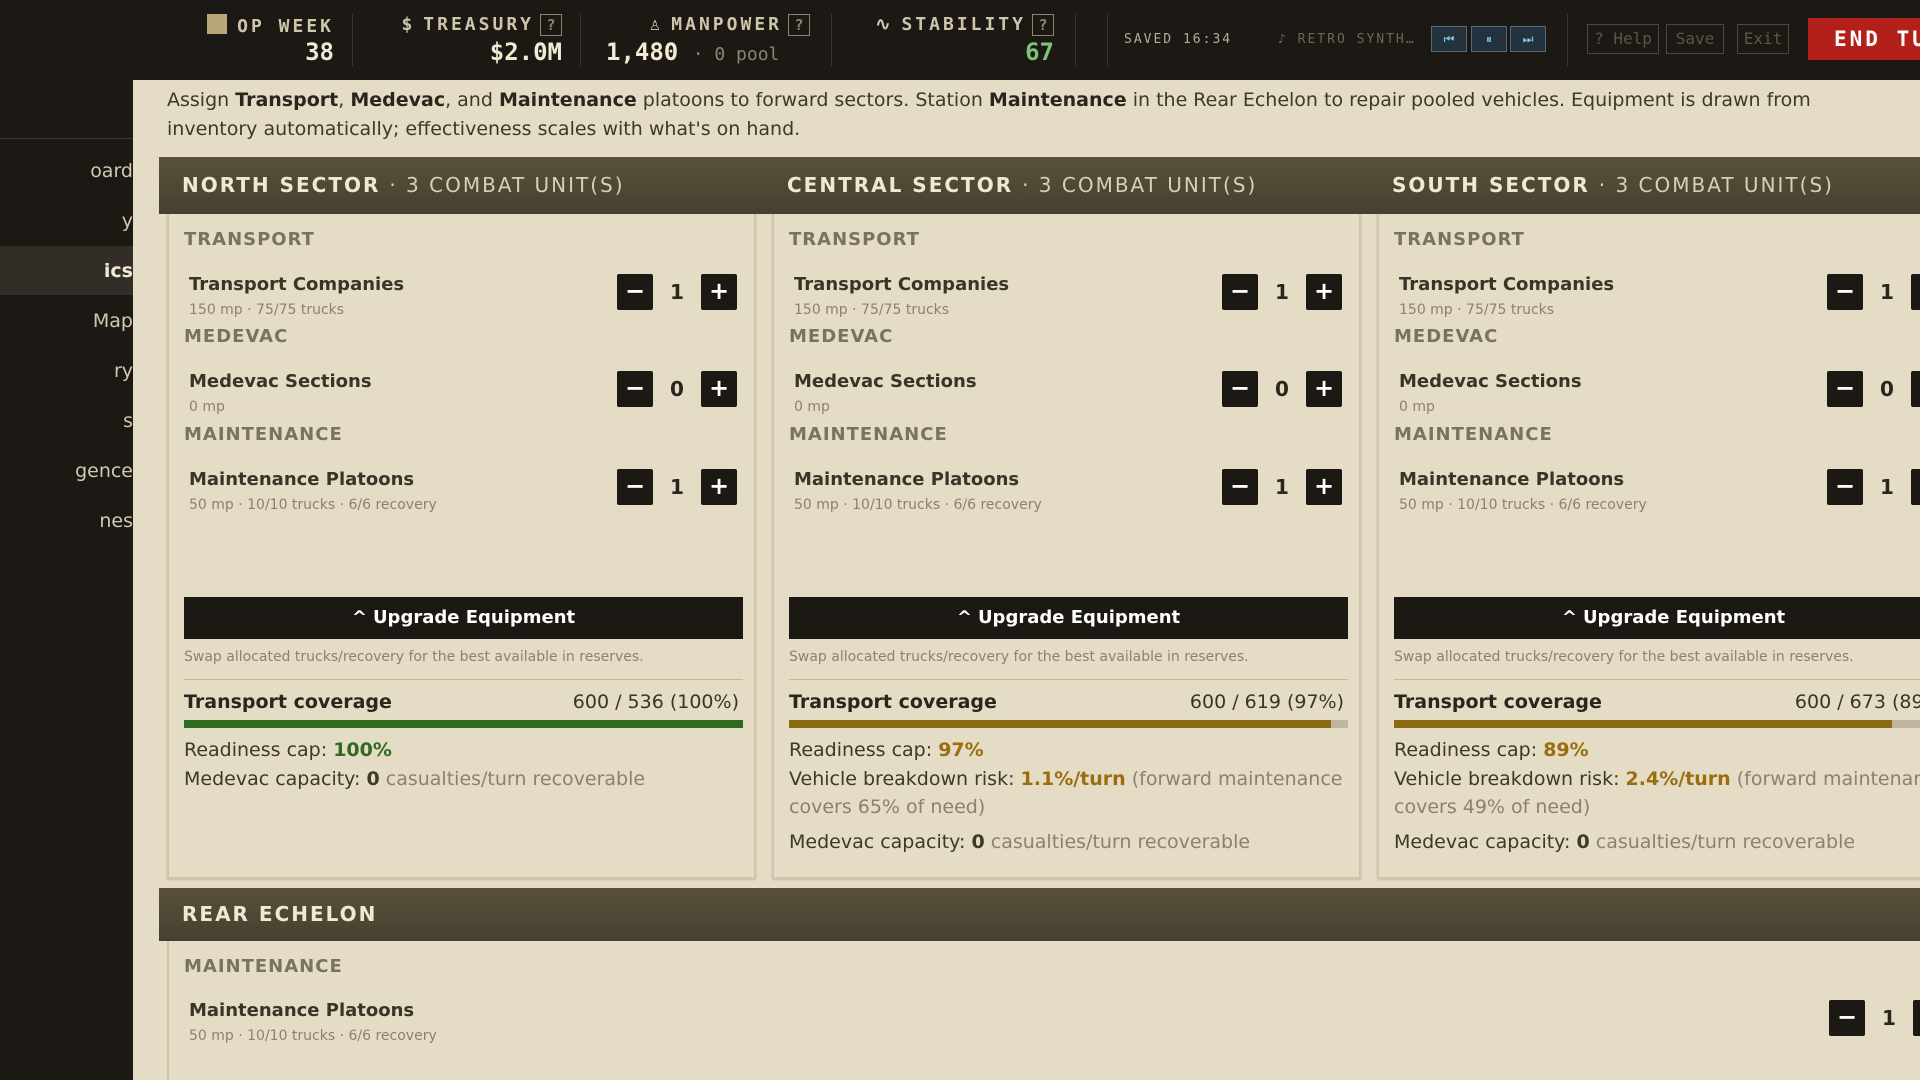  What do you see at coordinates (112, 321) in the screenshot?
I see `sidebar-item-label: Map` at bounding box center [112, 321].